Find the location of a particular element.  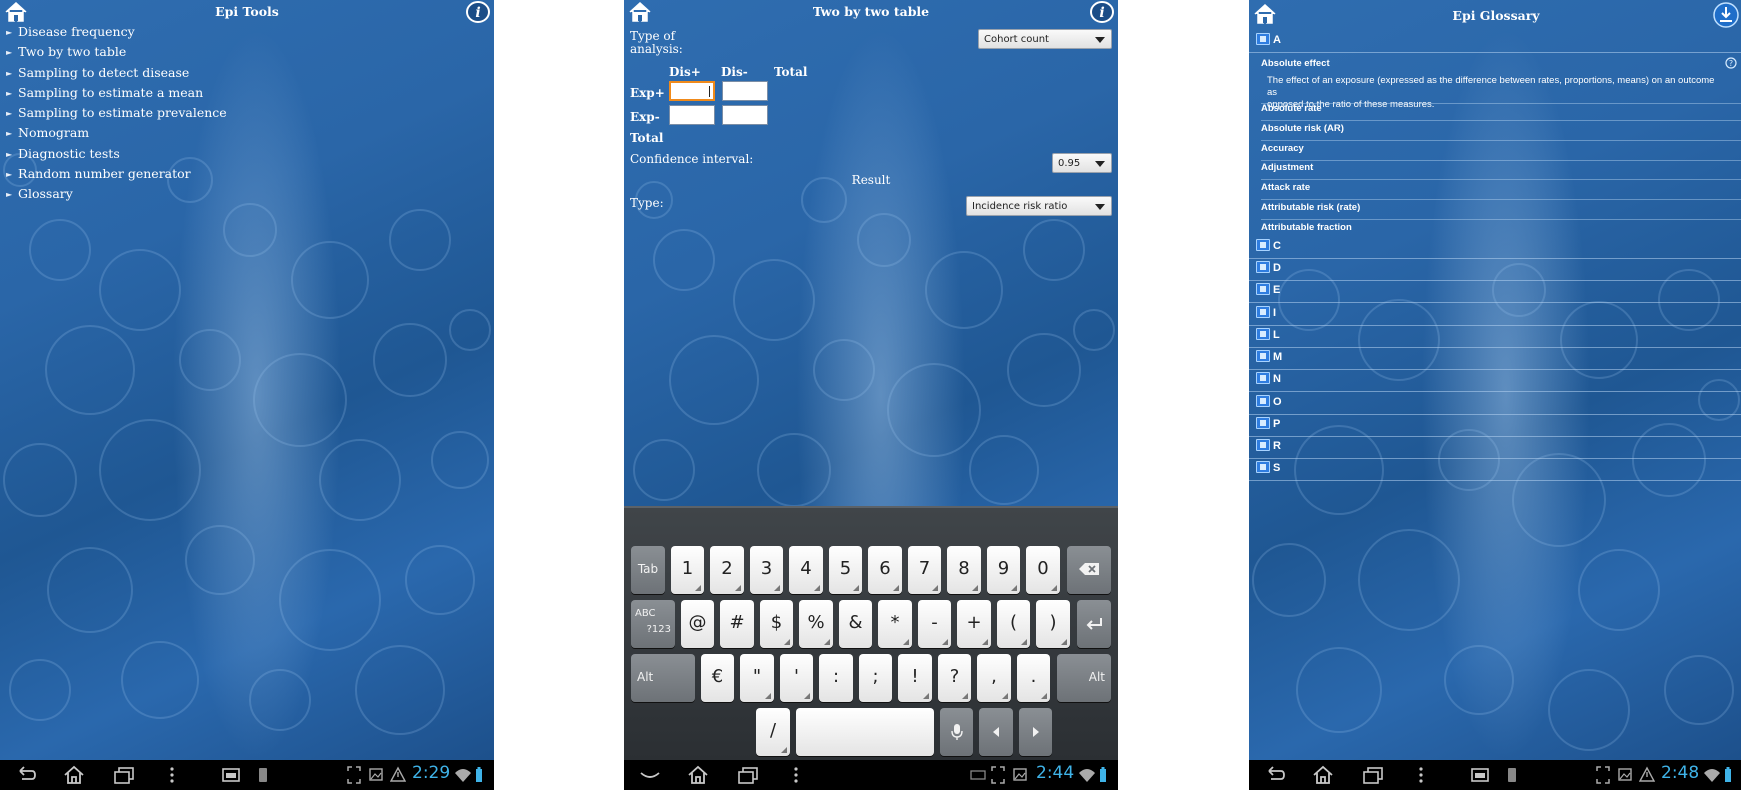

glossary-section-l: L is located at coordinates (1495, 337).